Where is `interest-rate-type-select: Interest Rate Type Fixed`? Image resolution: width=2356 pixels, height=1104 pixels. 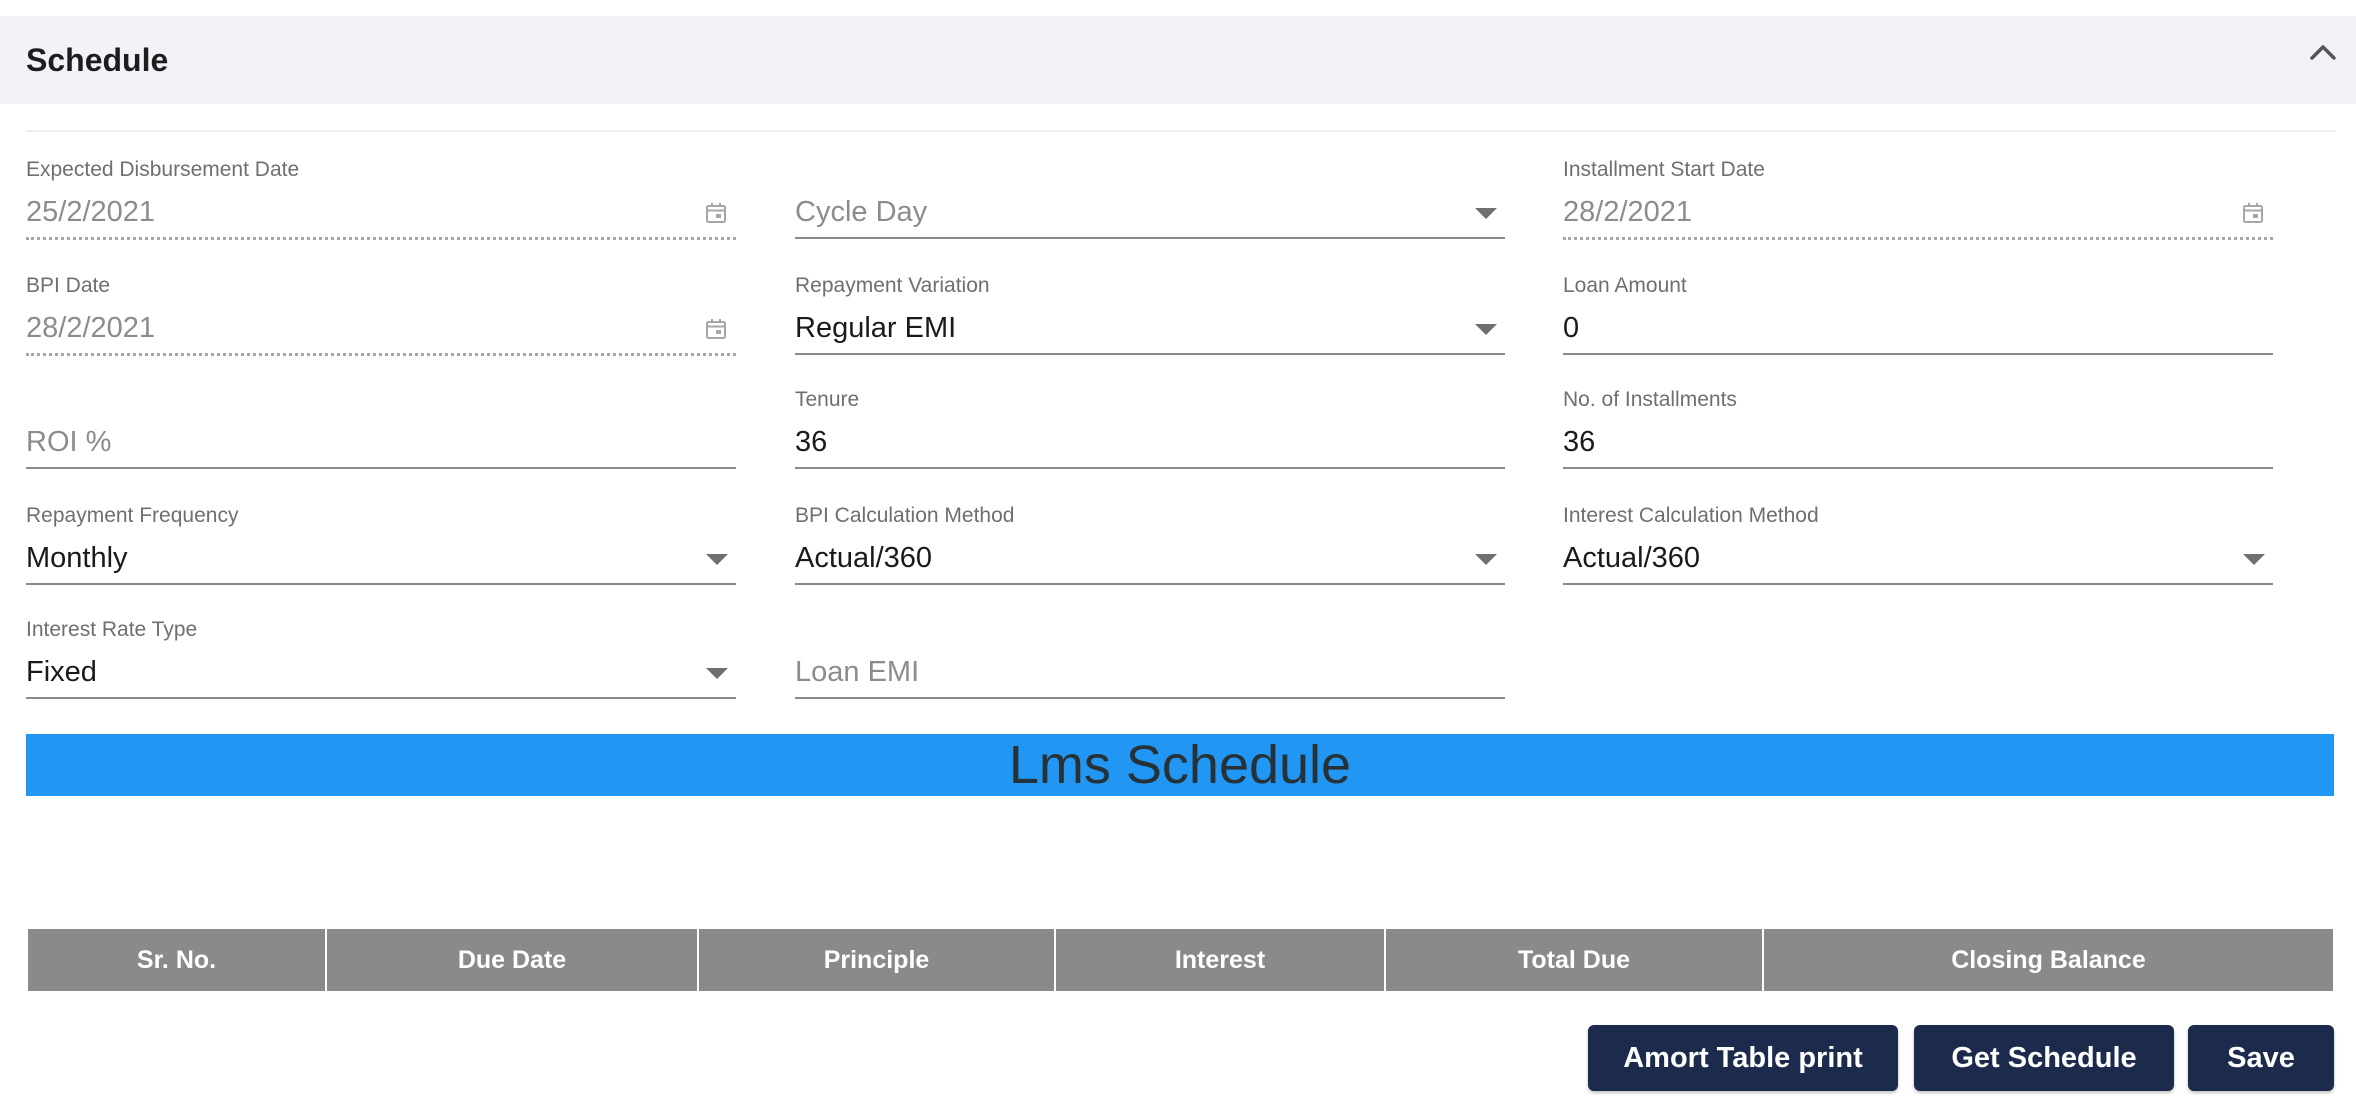
interest-rate-type-select: Interest Rate Type Fixed is located at coordinates (381, 669).